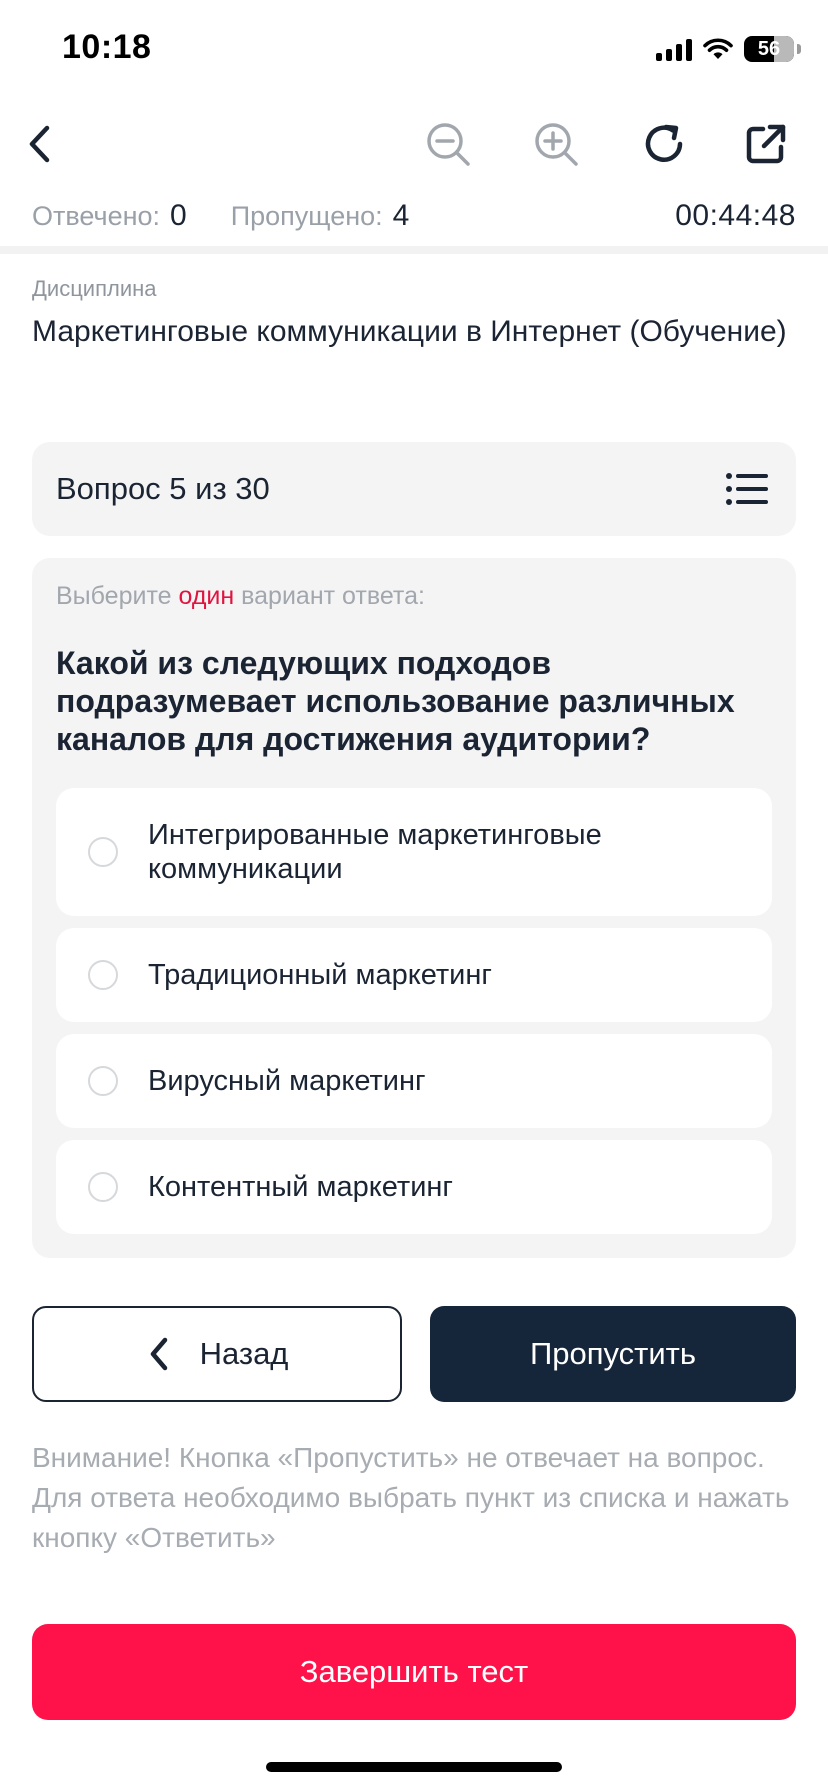  What do you see at coordinates (414, 216) in the screenshot?
I see `progress-counters: Отвечено: 0 Пропущено: 4 00:44:48` at bounding box center [414, 216].